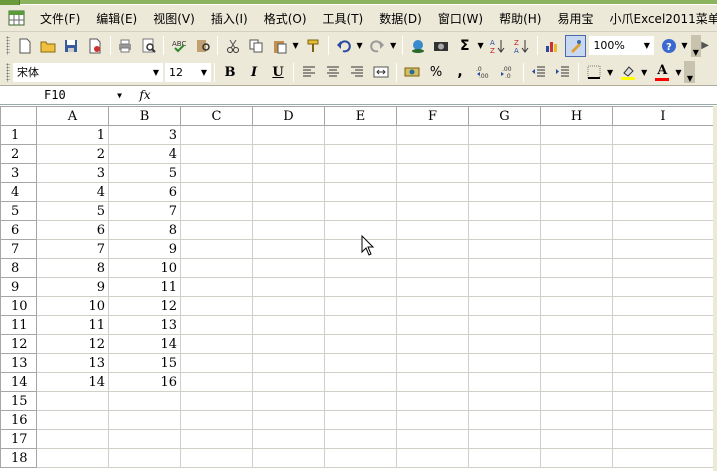  I want to click on save-icon, so click(71, 46).